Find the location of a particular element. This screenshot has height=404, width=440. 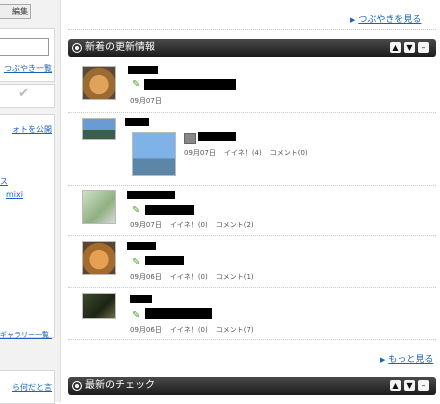

gallery-manage-link: ギャラリー一覧・管理 is located at coordinates (26, 335).